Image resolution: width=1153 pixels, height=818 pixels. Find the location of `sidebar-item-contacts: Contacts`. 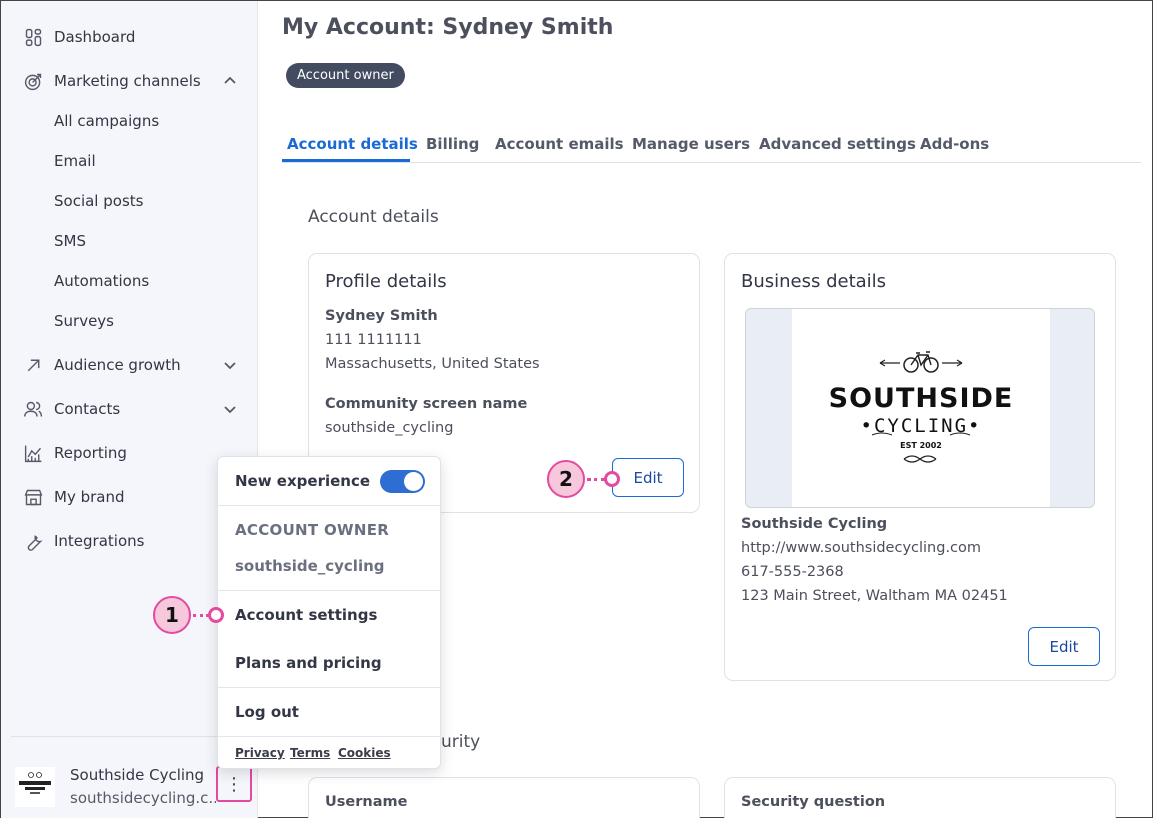

sidebar-item-contacts: Contacts is located at coordinates (70, 409).